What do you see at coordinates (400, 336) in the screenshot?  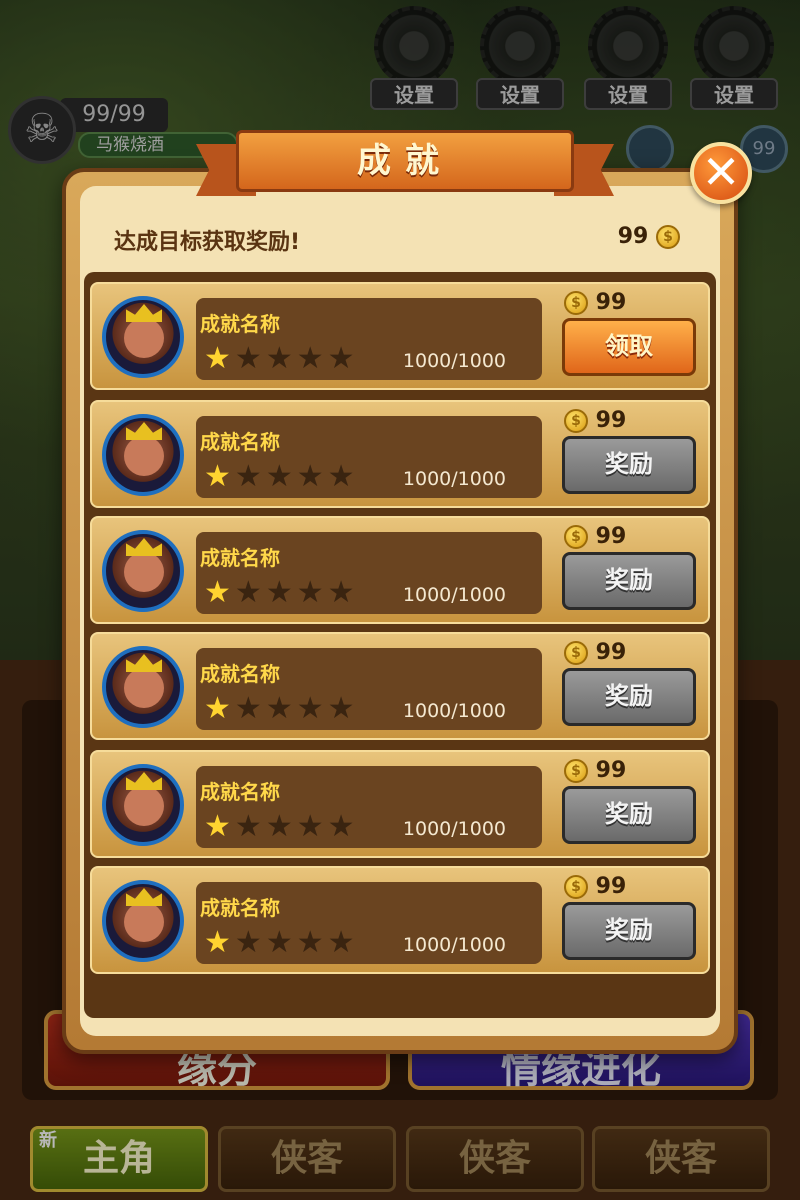 I see `achievement-row: 成就名称 ★★★★★ 1000/1000 $ 99 领取` at bounding box center [400, 336].